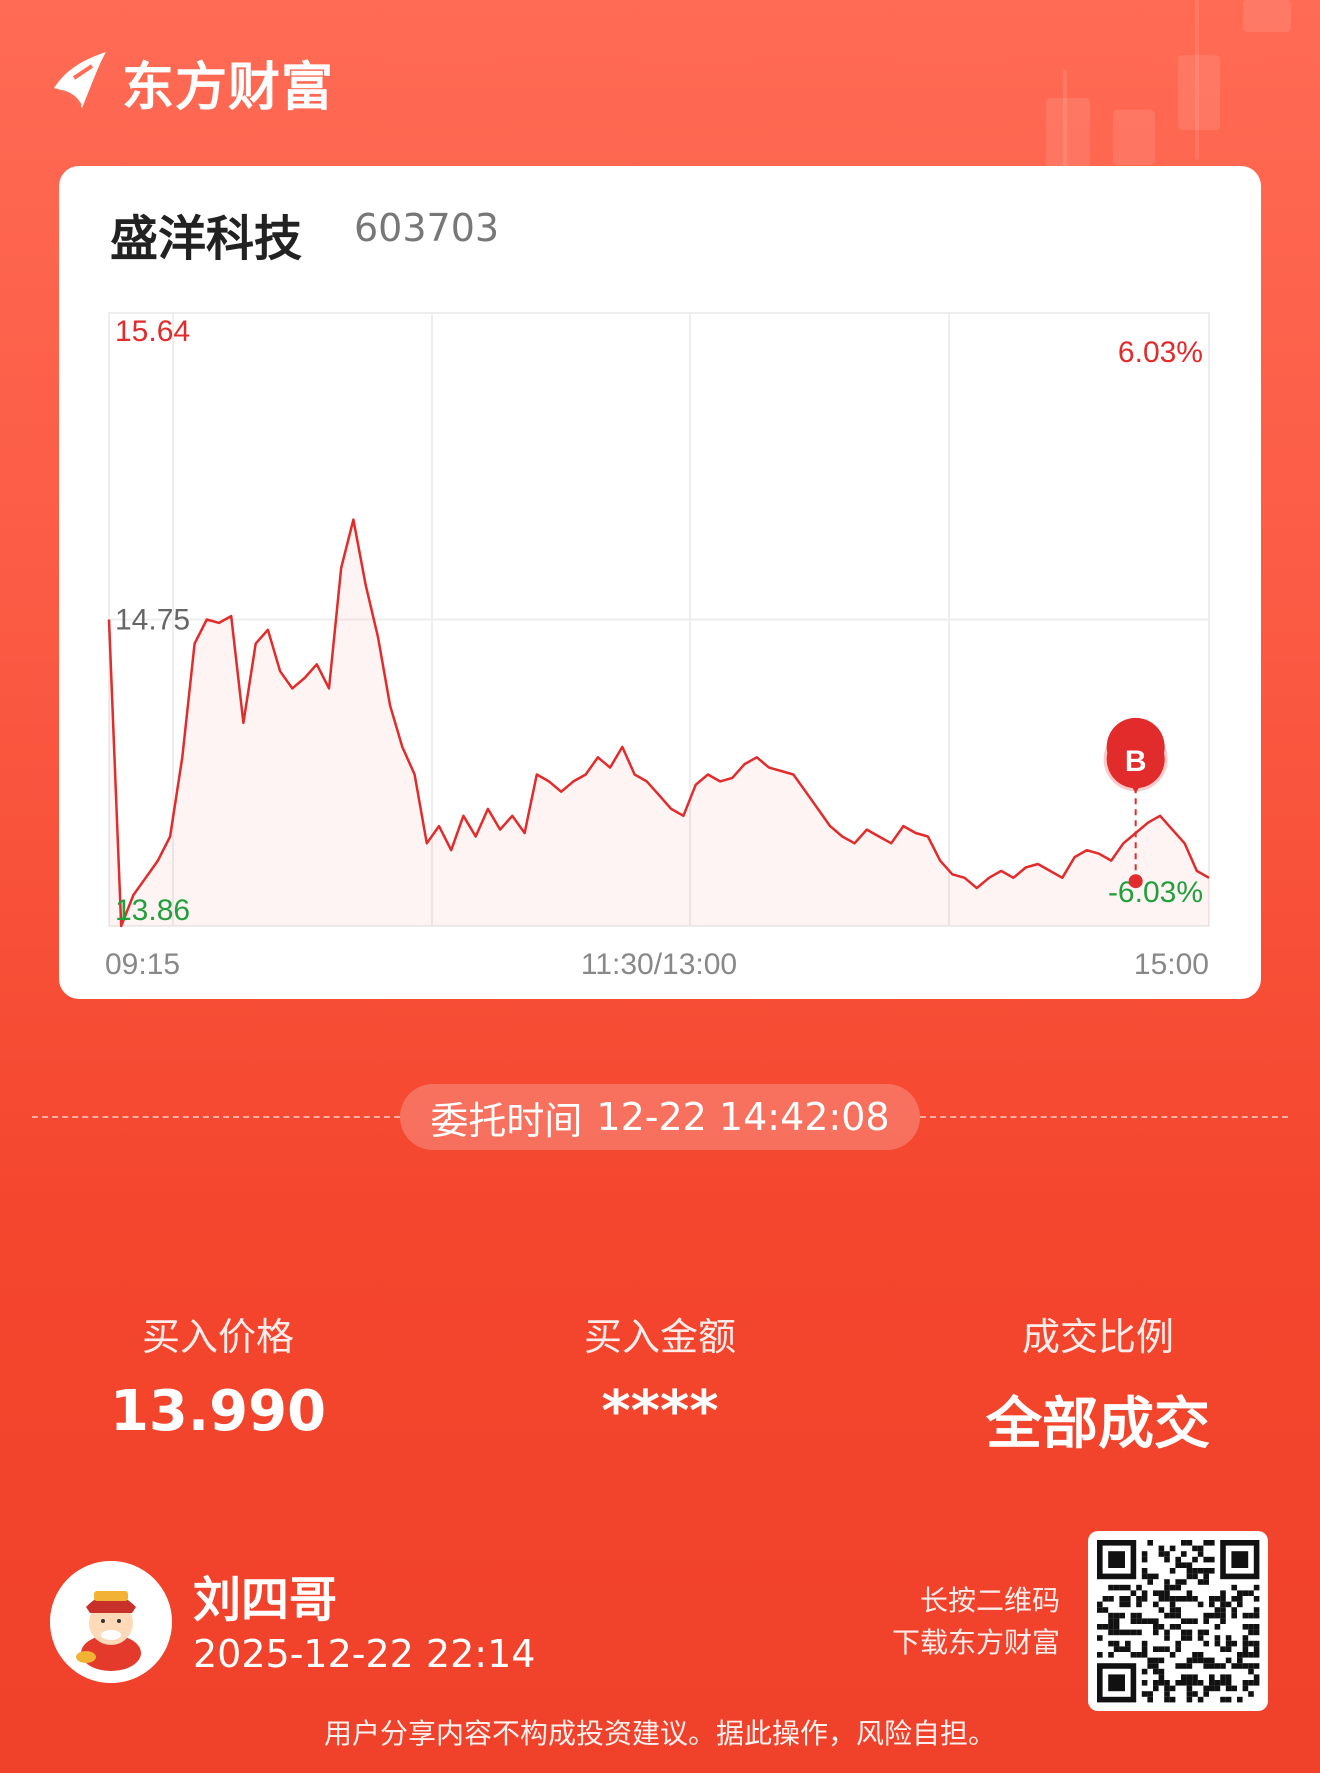 The height and width of the screenshot is (1773, 1320). What do you see at coordinates (743, 1117) in the screenshot?
I see `order-time-value: 12-22 14:42:08` at bounding box center [743, 1117].